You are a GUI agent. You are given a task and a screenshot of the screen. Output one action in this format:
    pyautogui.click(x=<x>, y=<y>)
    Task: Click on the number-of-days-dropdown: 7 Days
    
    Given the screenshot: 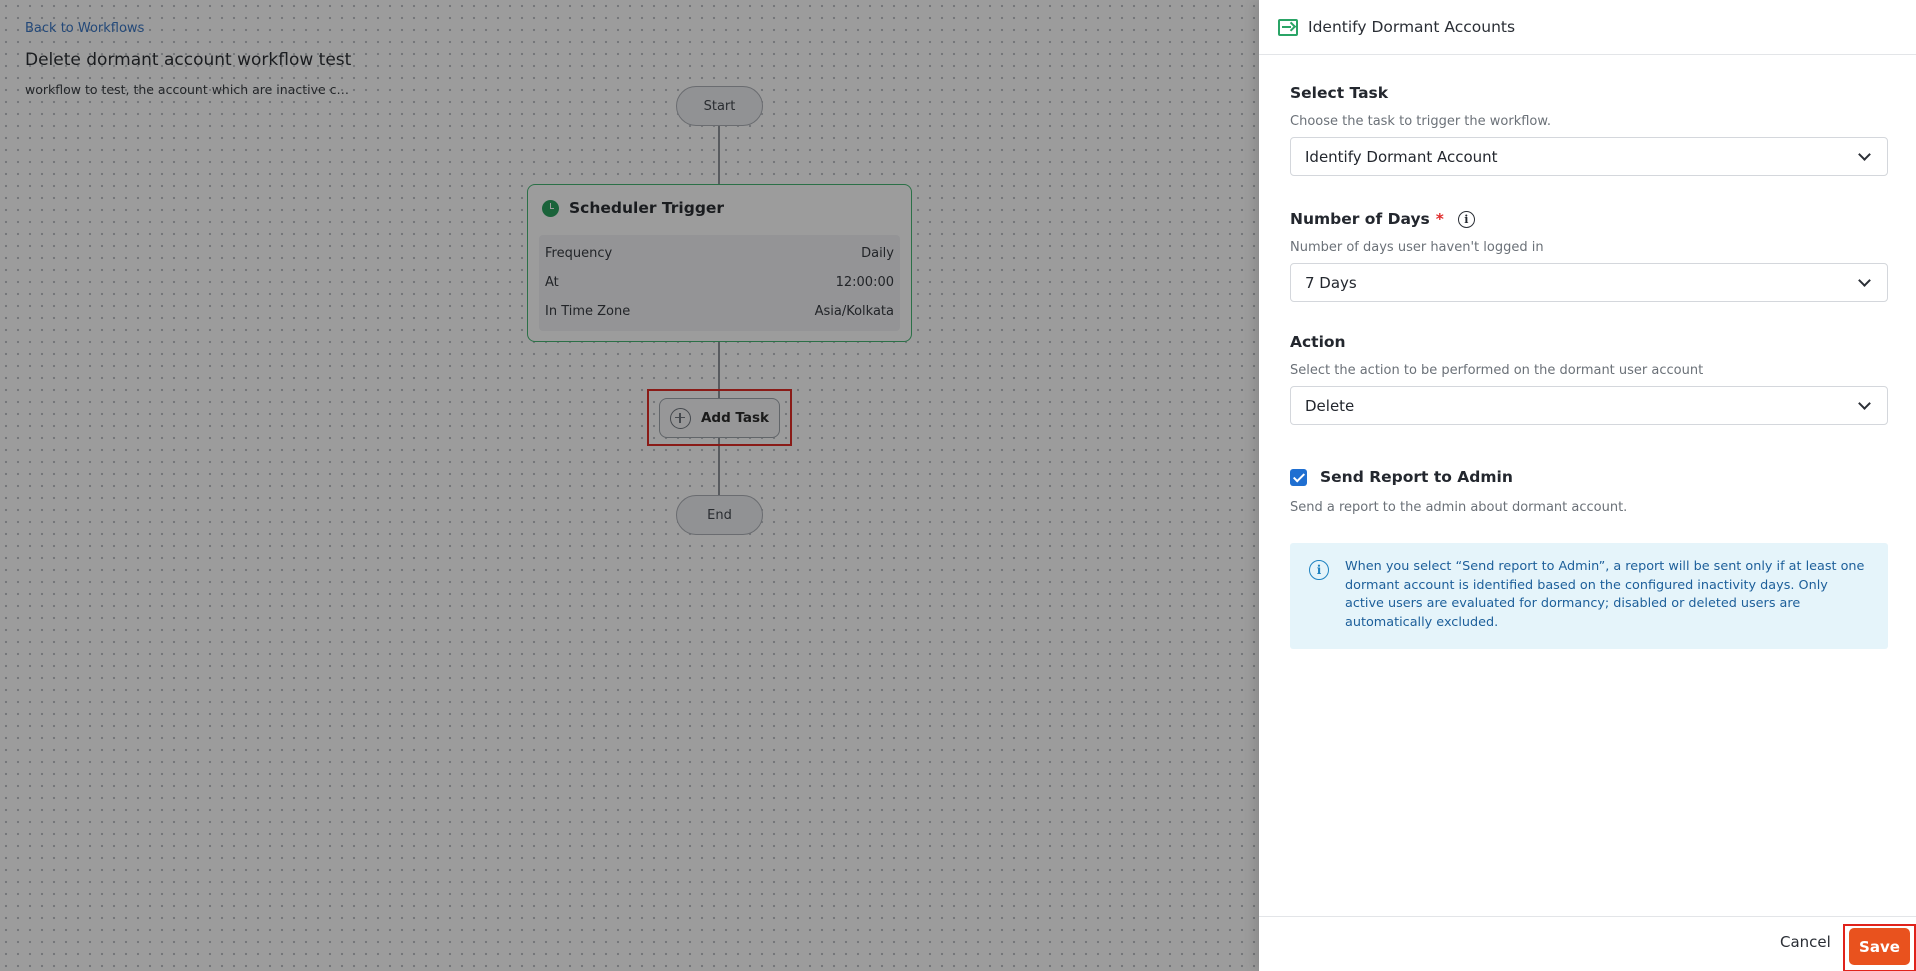 What is the action you would take?
    pyautogui.click(x=1589, y=282)
    